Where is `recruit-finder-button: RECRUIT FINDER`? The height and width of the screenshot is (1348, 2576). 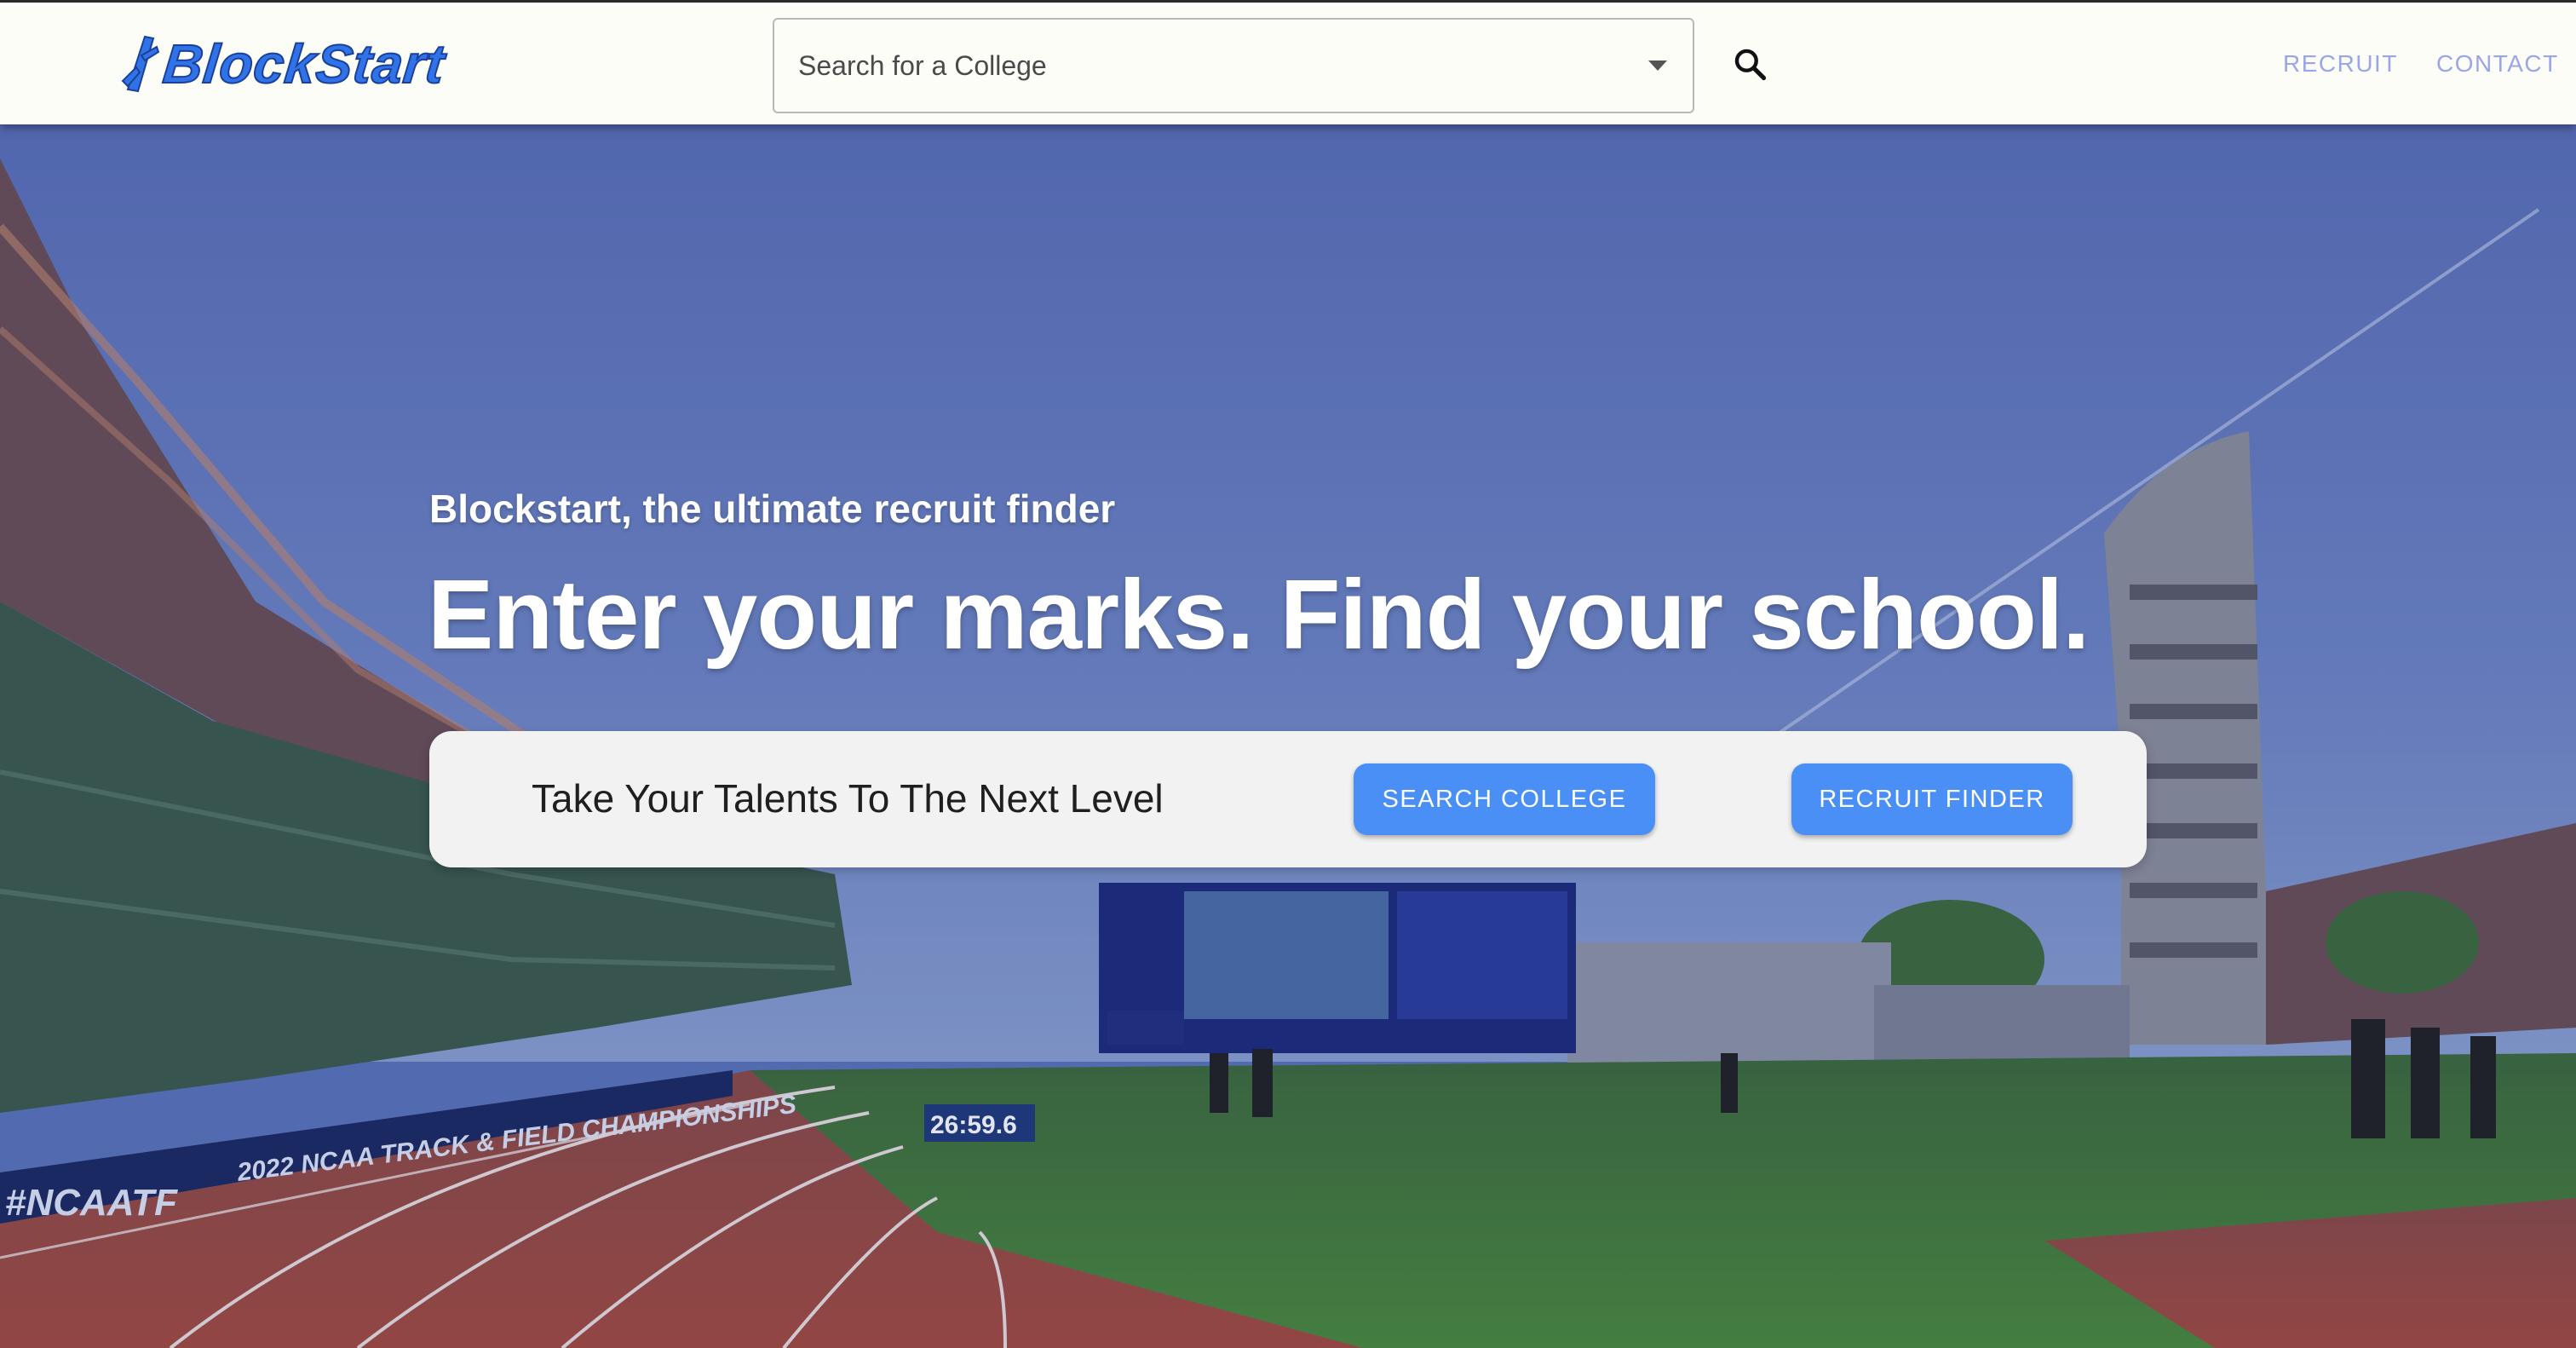
recruit-finder-button: RECRUIT FINDER is located at coordinates (1932, 799).